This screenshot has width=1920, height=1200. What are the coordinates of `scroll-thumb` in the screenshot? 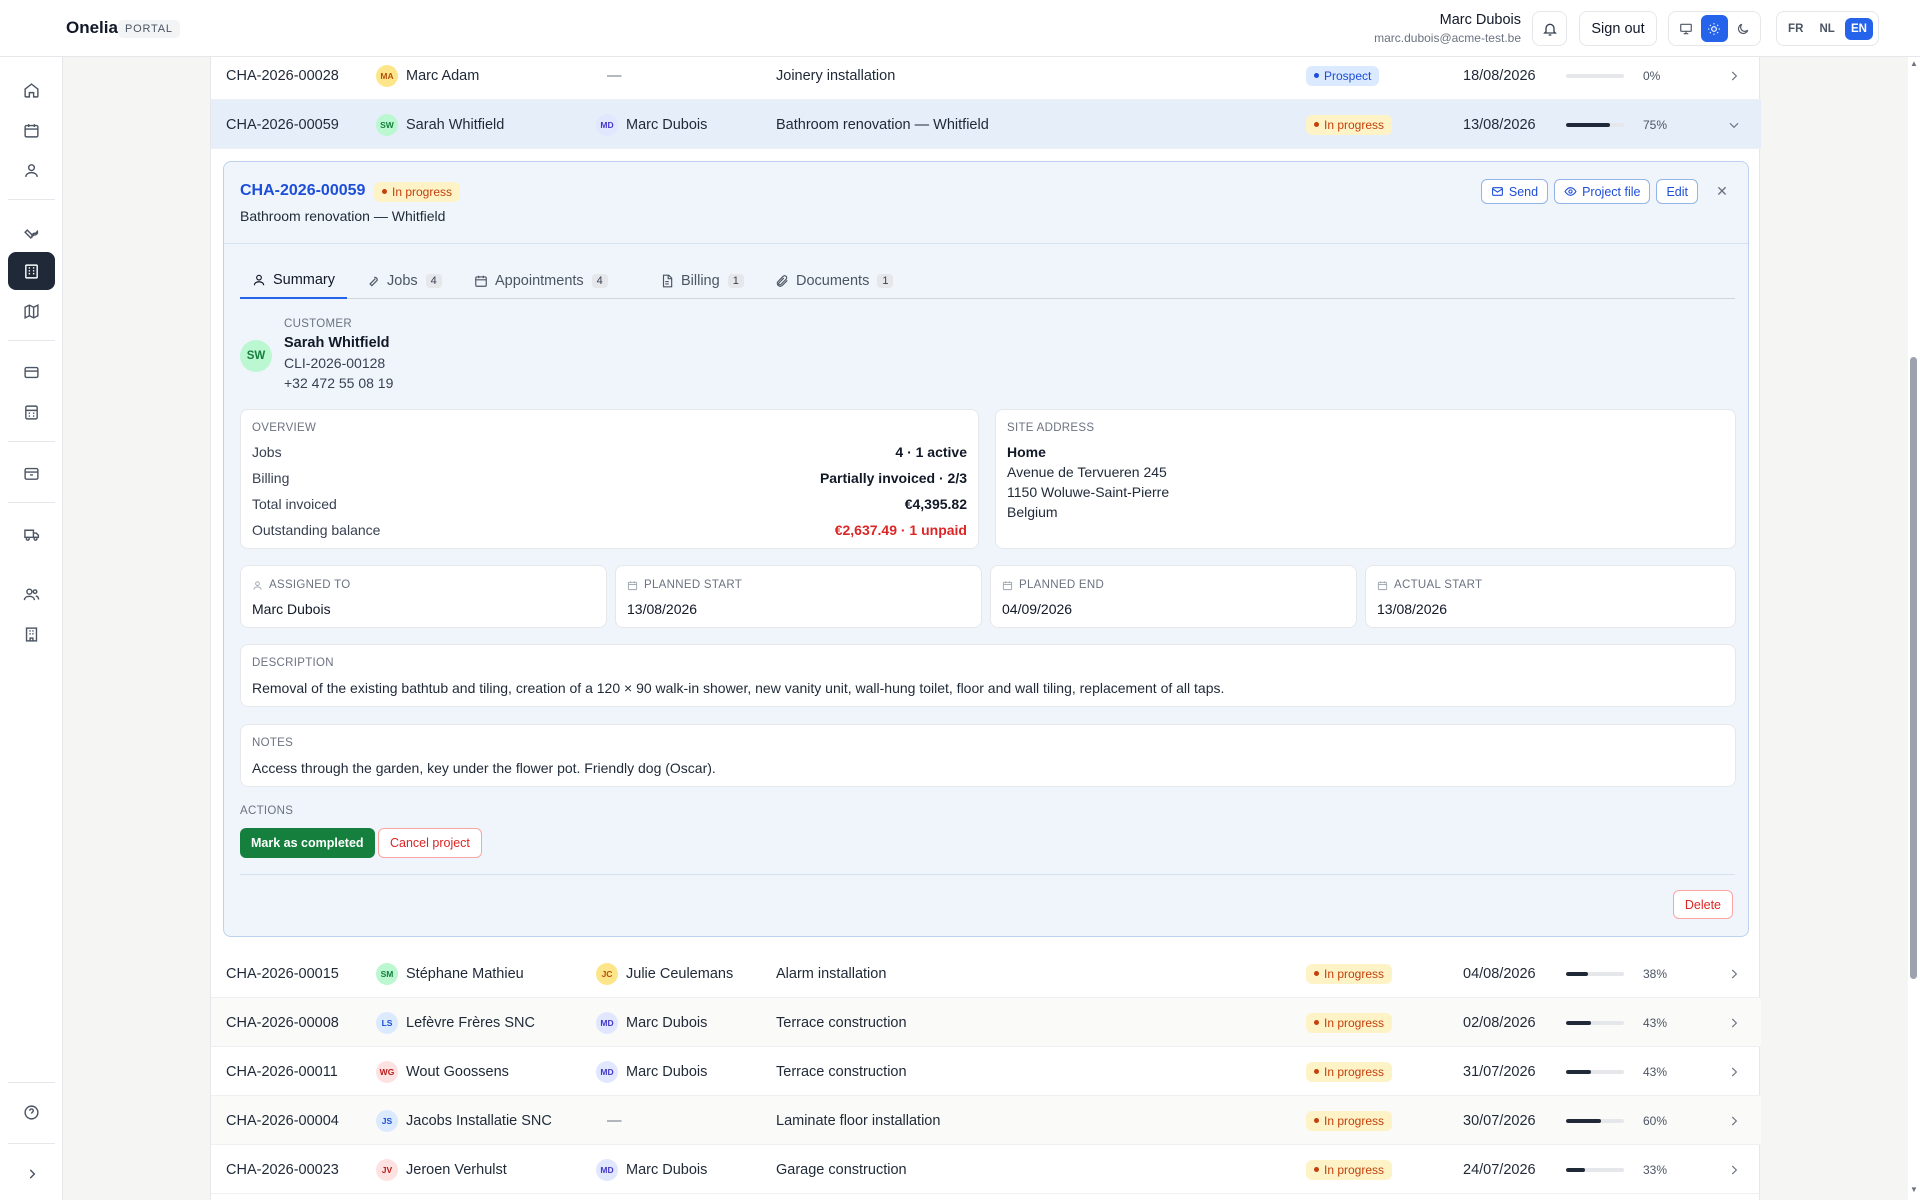 It's located at (1913, 668).